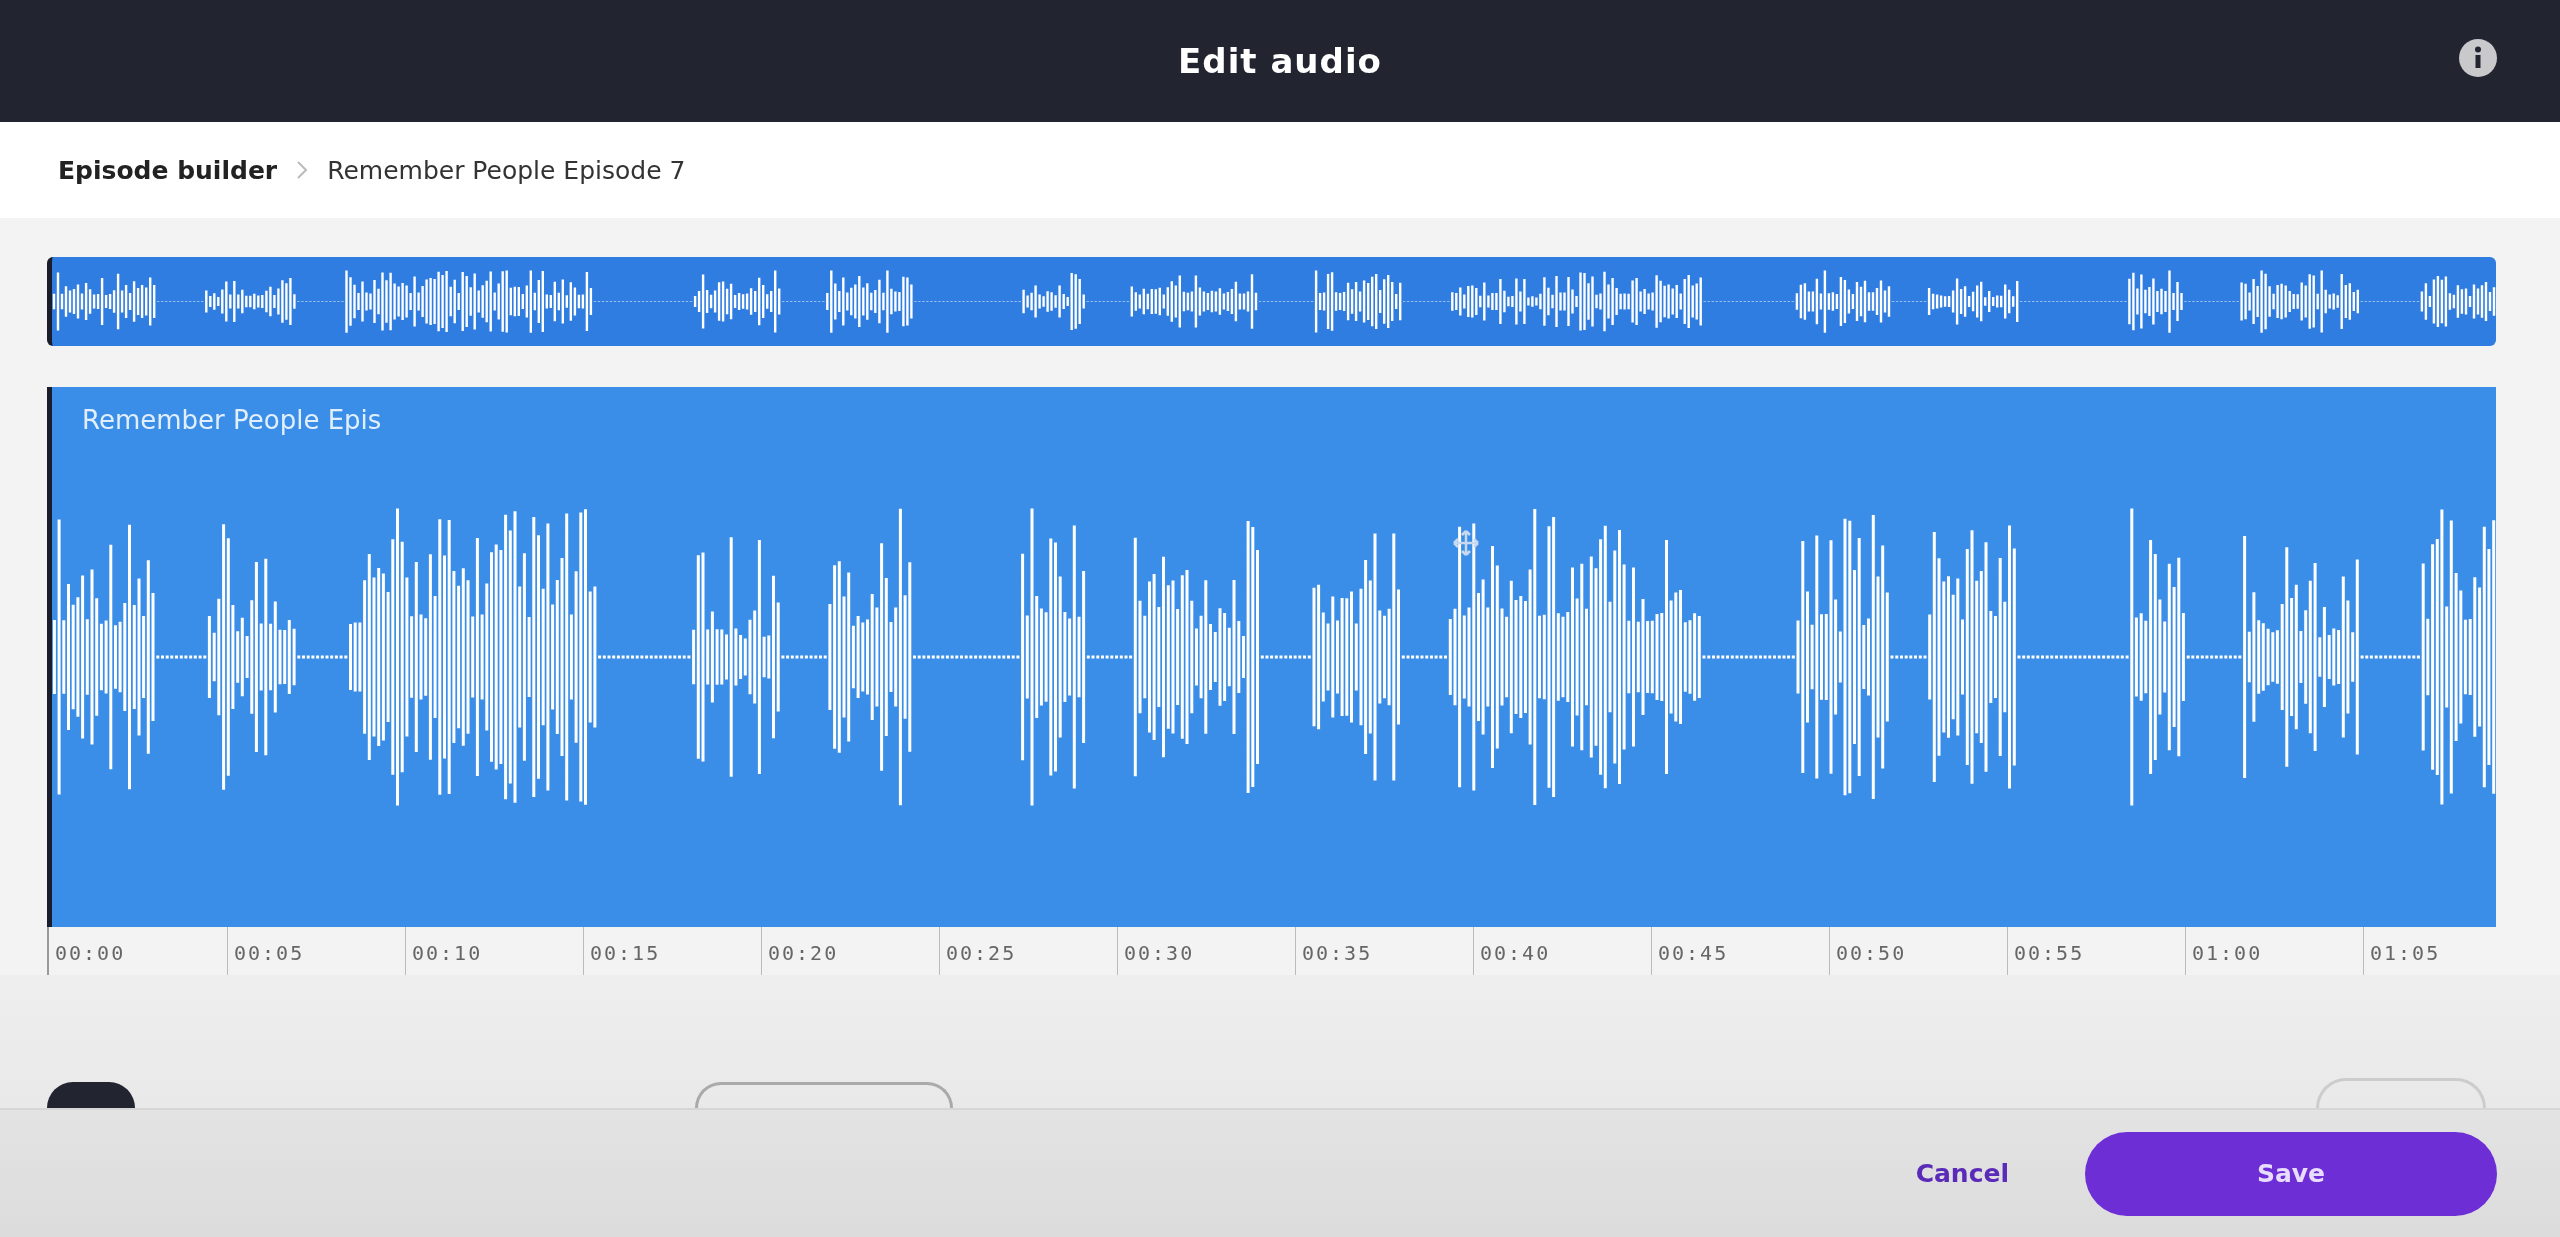 The height and width of the screenshot is (1237, 2560). Describe the element at coordinates (90, 953) in the screenshot. I see `time-tick-label: 00:00` at that location.